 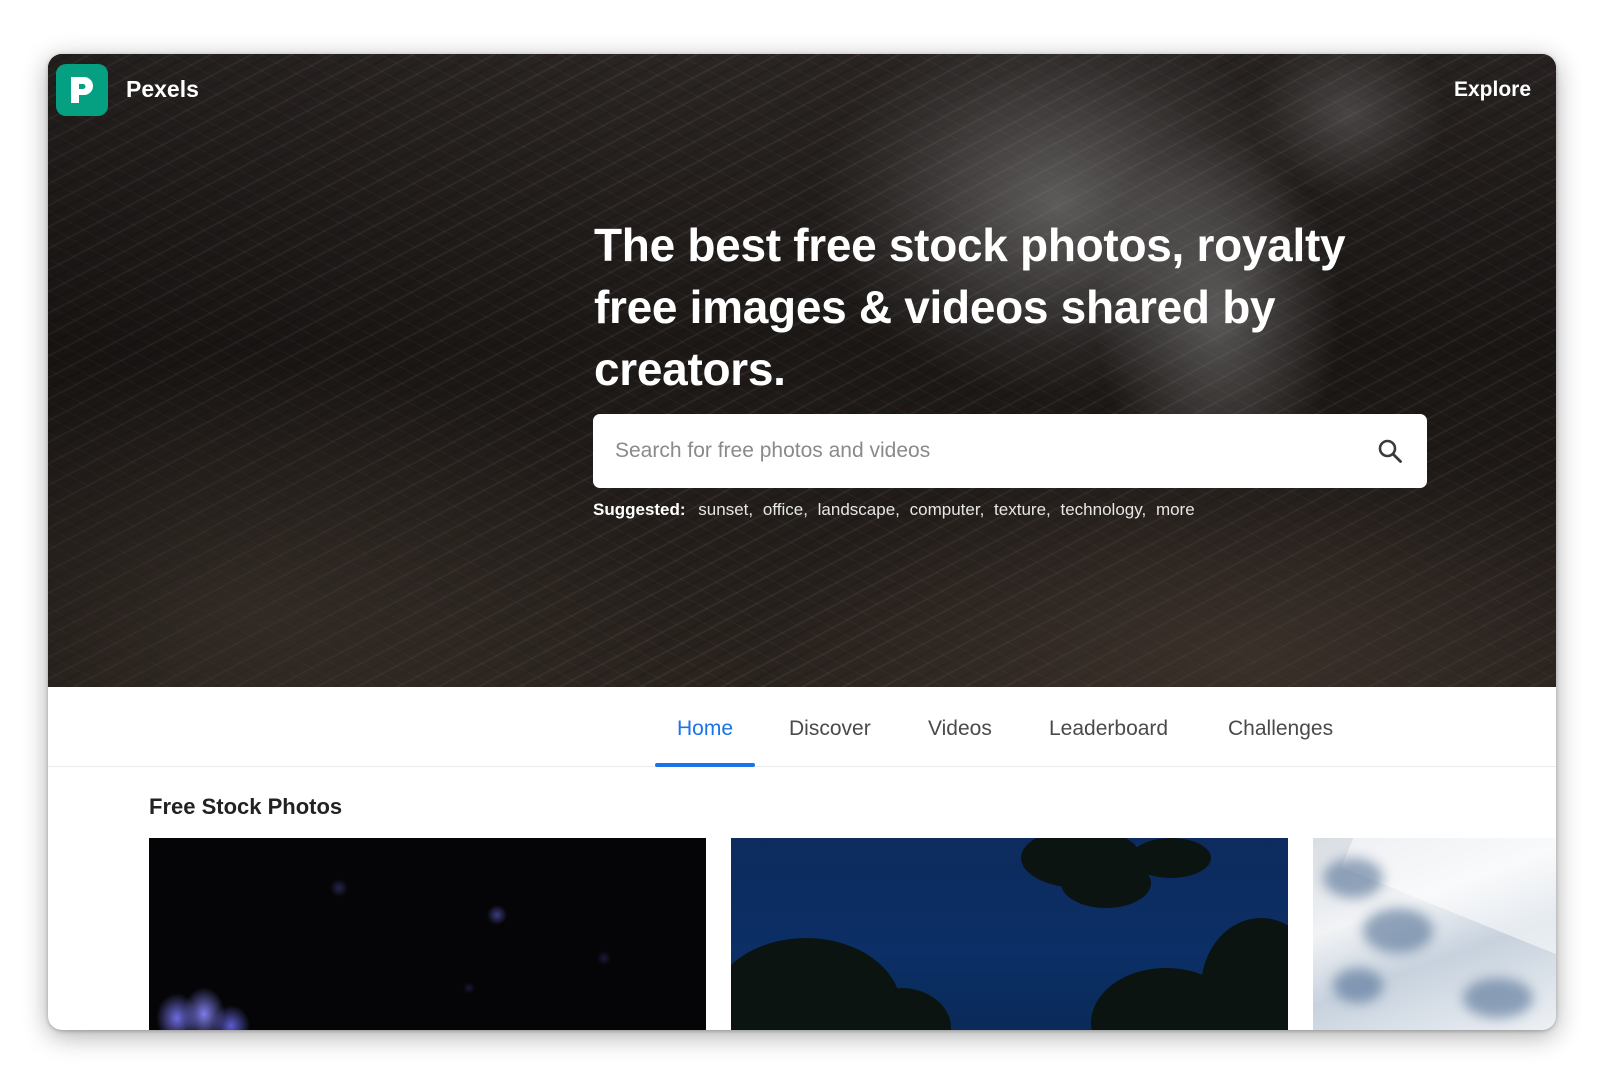 I want to click on suggested-tag-more: more, so click(x=1175, y=509).